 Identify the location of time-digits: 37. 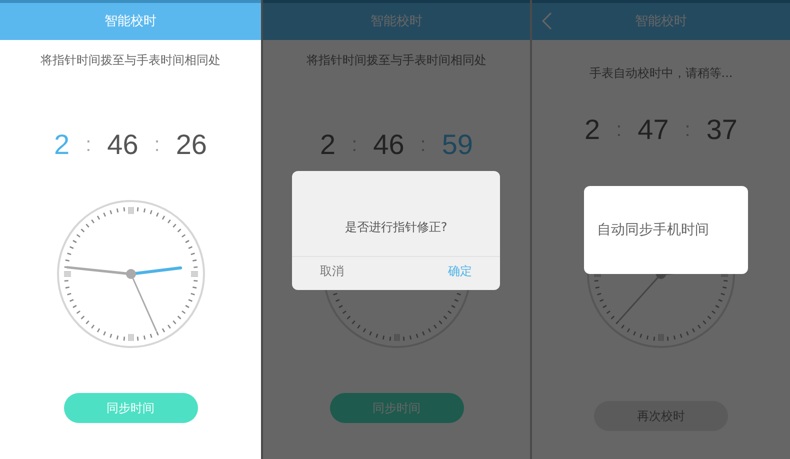
(722, 130).